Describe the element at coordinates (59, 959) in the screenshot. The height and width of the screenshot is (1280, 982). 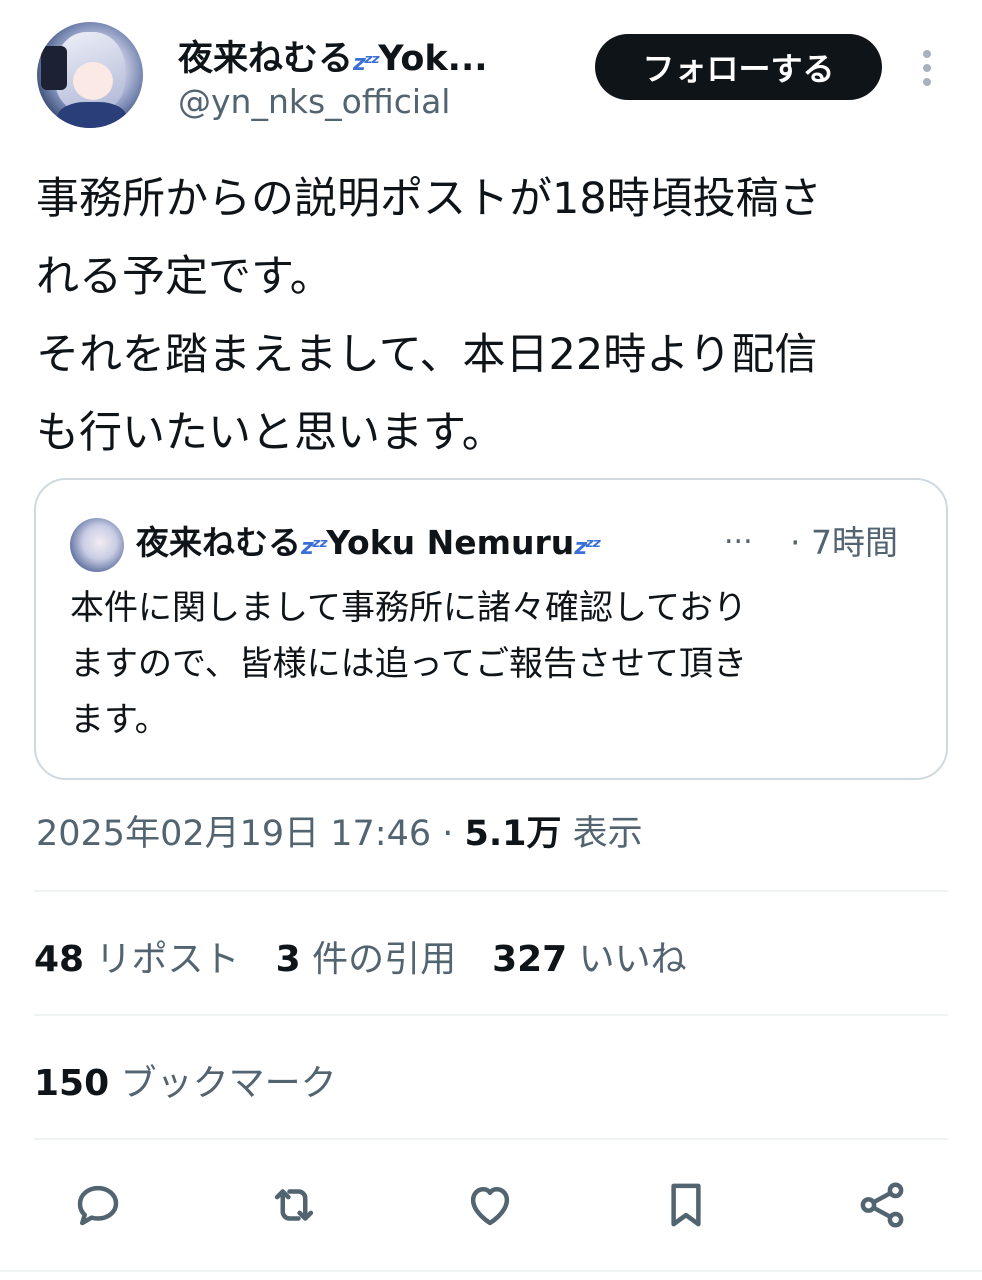
I see `reposts-count: 48` at that location.